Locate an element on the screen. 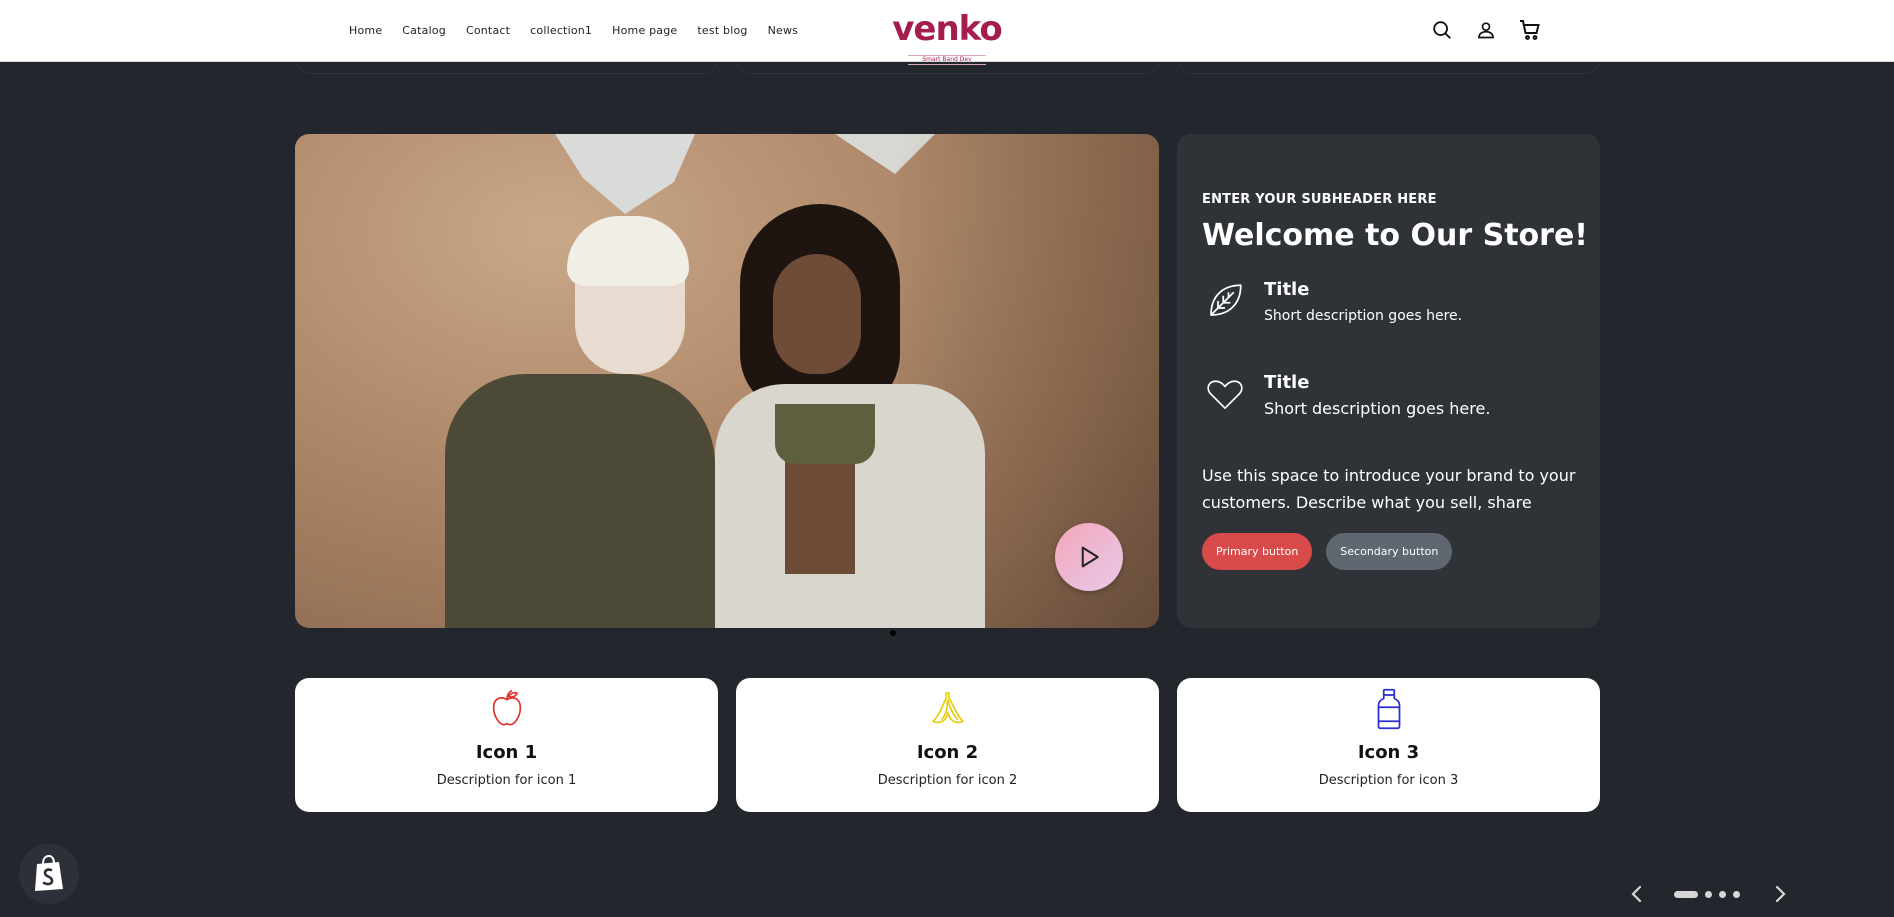 This screenshot has height=917, width=1894. header-icons is located at coordinates (1486, 30).